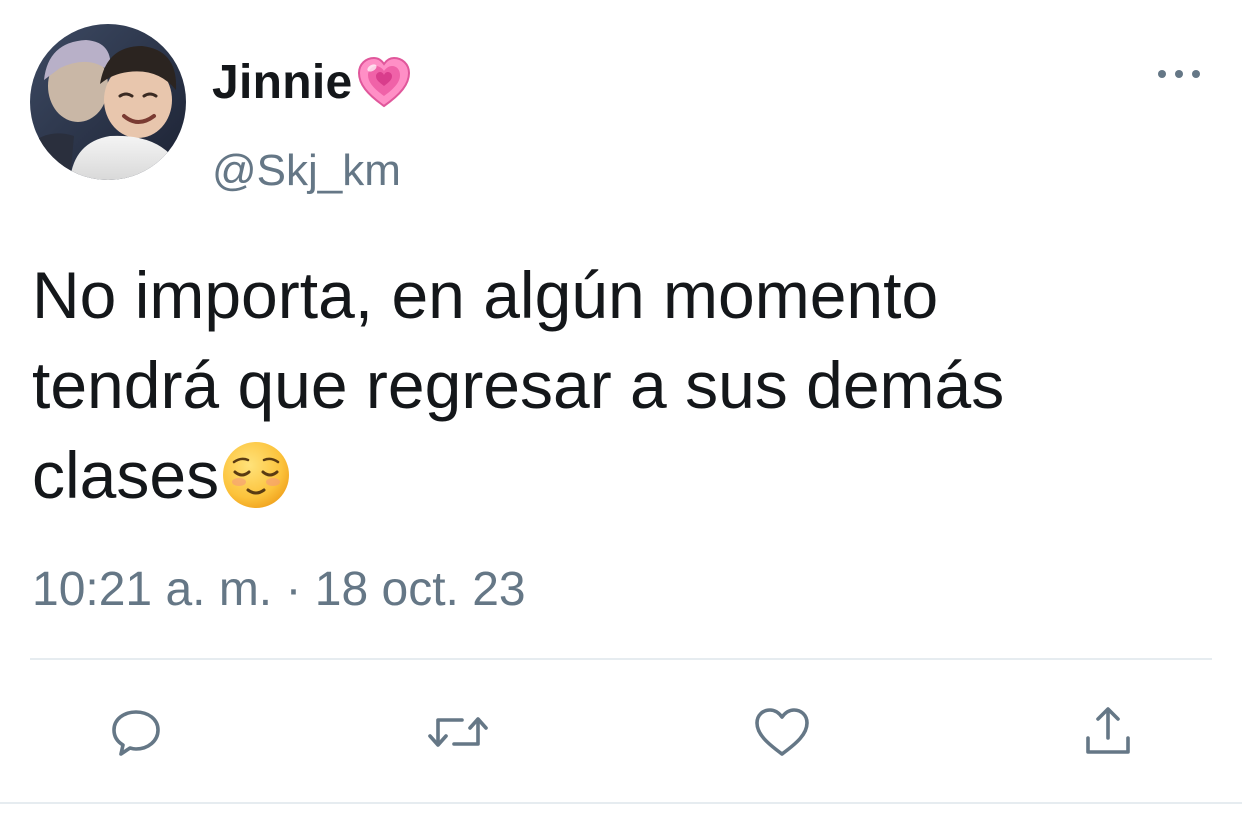 The image size is (1242, 822). What do you see at coordinates (256, 475) in the screenshot?
I see `relieved-face-emoji-icon` at bounding box center [256, 475].